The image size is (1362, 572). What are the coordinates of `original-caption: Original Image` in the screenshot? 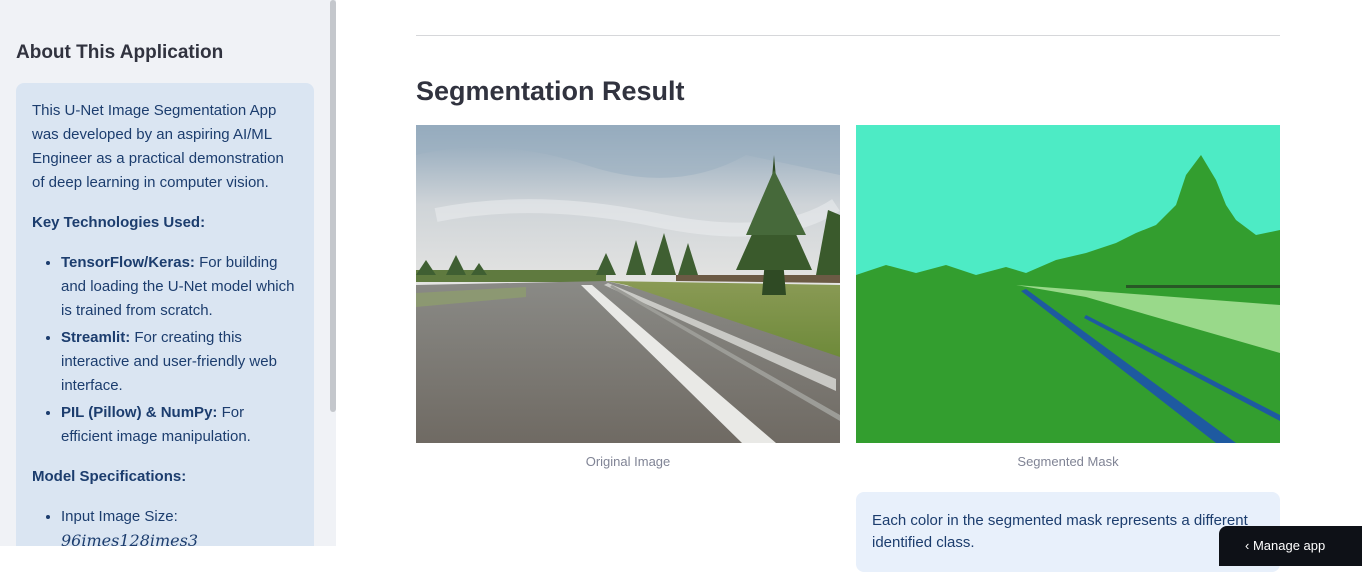 It's located at (628, 461).